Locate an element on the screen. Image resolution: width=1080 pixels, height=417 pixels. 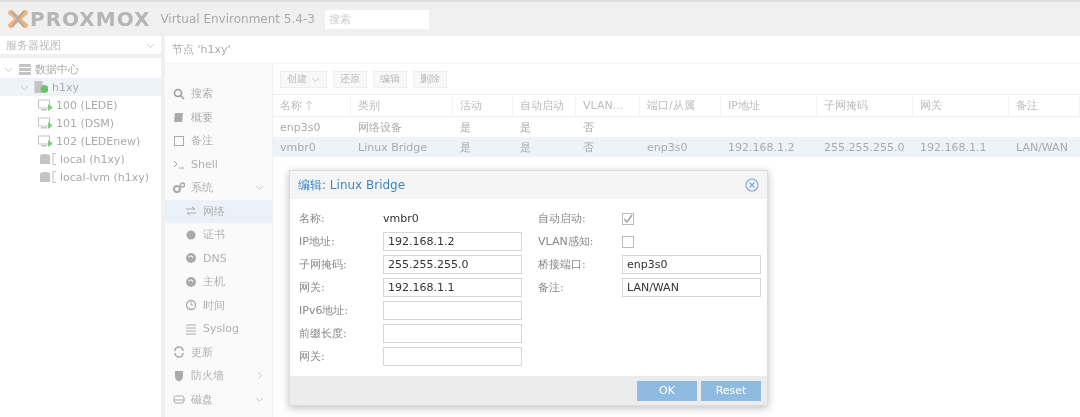
nav-menu-item: 时间 is located at coordinates (218, 305).